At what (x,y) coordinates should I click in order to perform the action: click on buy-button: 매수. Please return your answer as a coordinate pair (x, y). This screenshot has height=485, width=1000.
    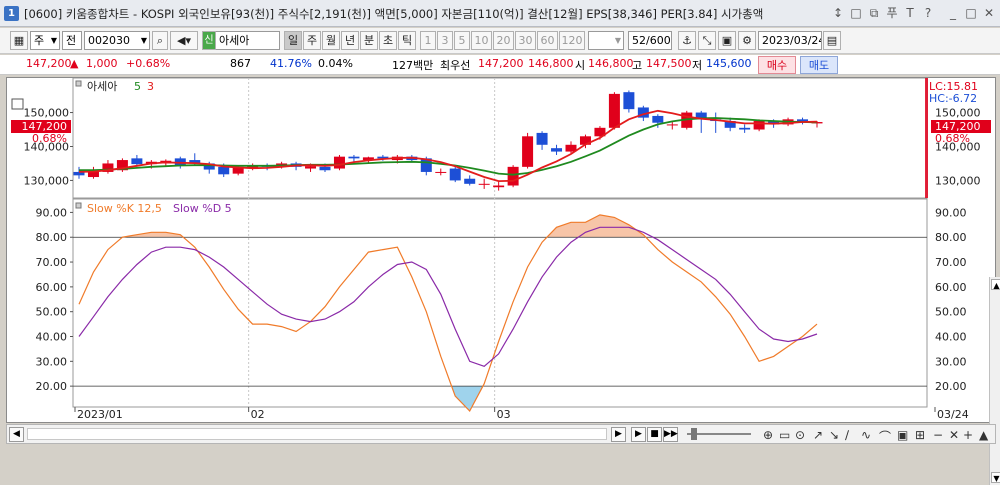
    Looking at the image, I should click on (777, 65).